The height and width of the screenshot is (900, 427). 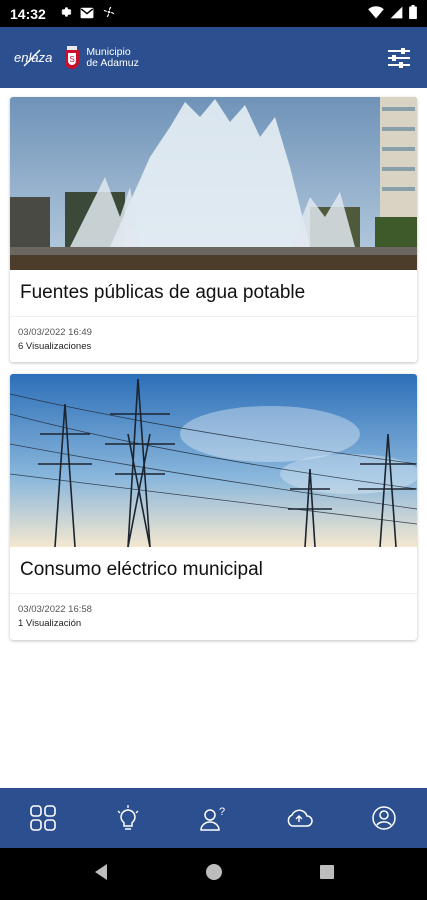 What do you see at coordinates (55, 346) in the screenshot?
I see `card-views: 6 Visualizaciones` at bounding box center [55, 346].